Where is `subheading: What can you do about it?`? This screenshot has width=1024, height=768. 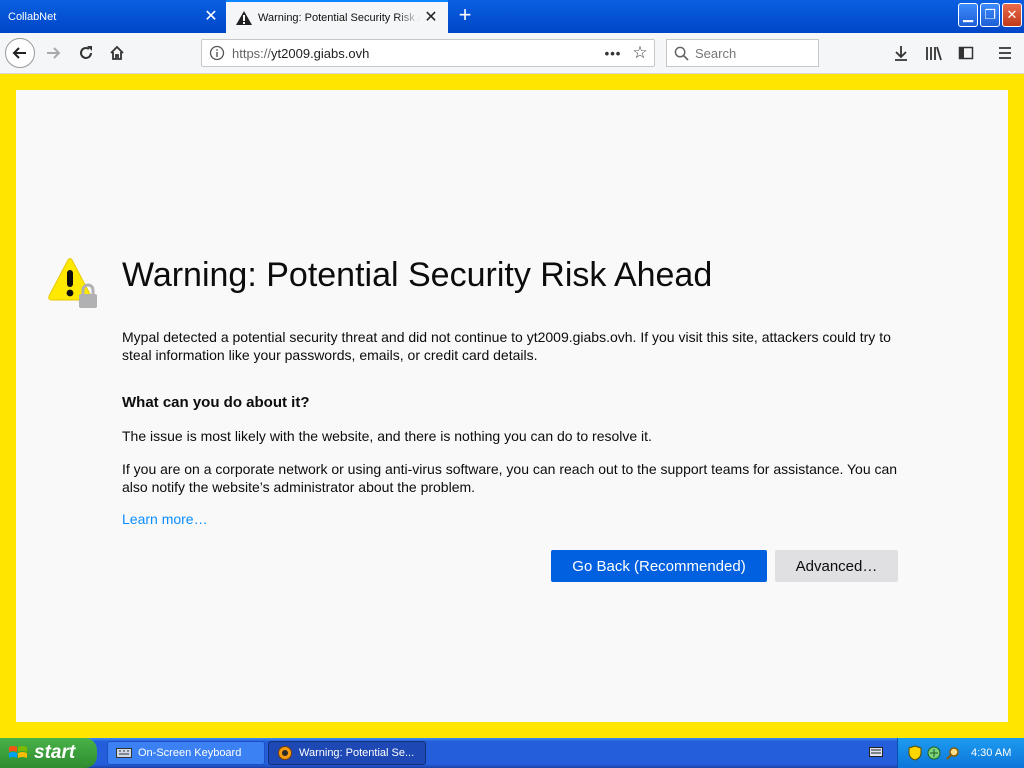
subheading: What can you do about it? is located at coordinates (216, 402).